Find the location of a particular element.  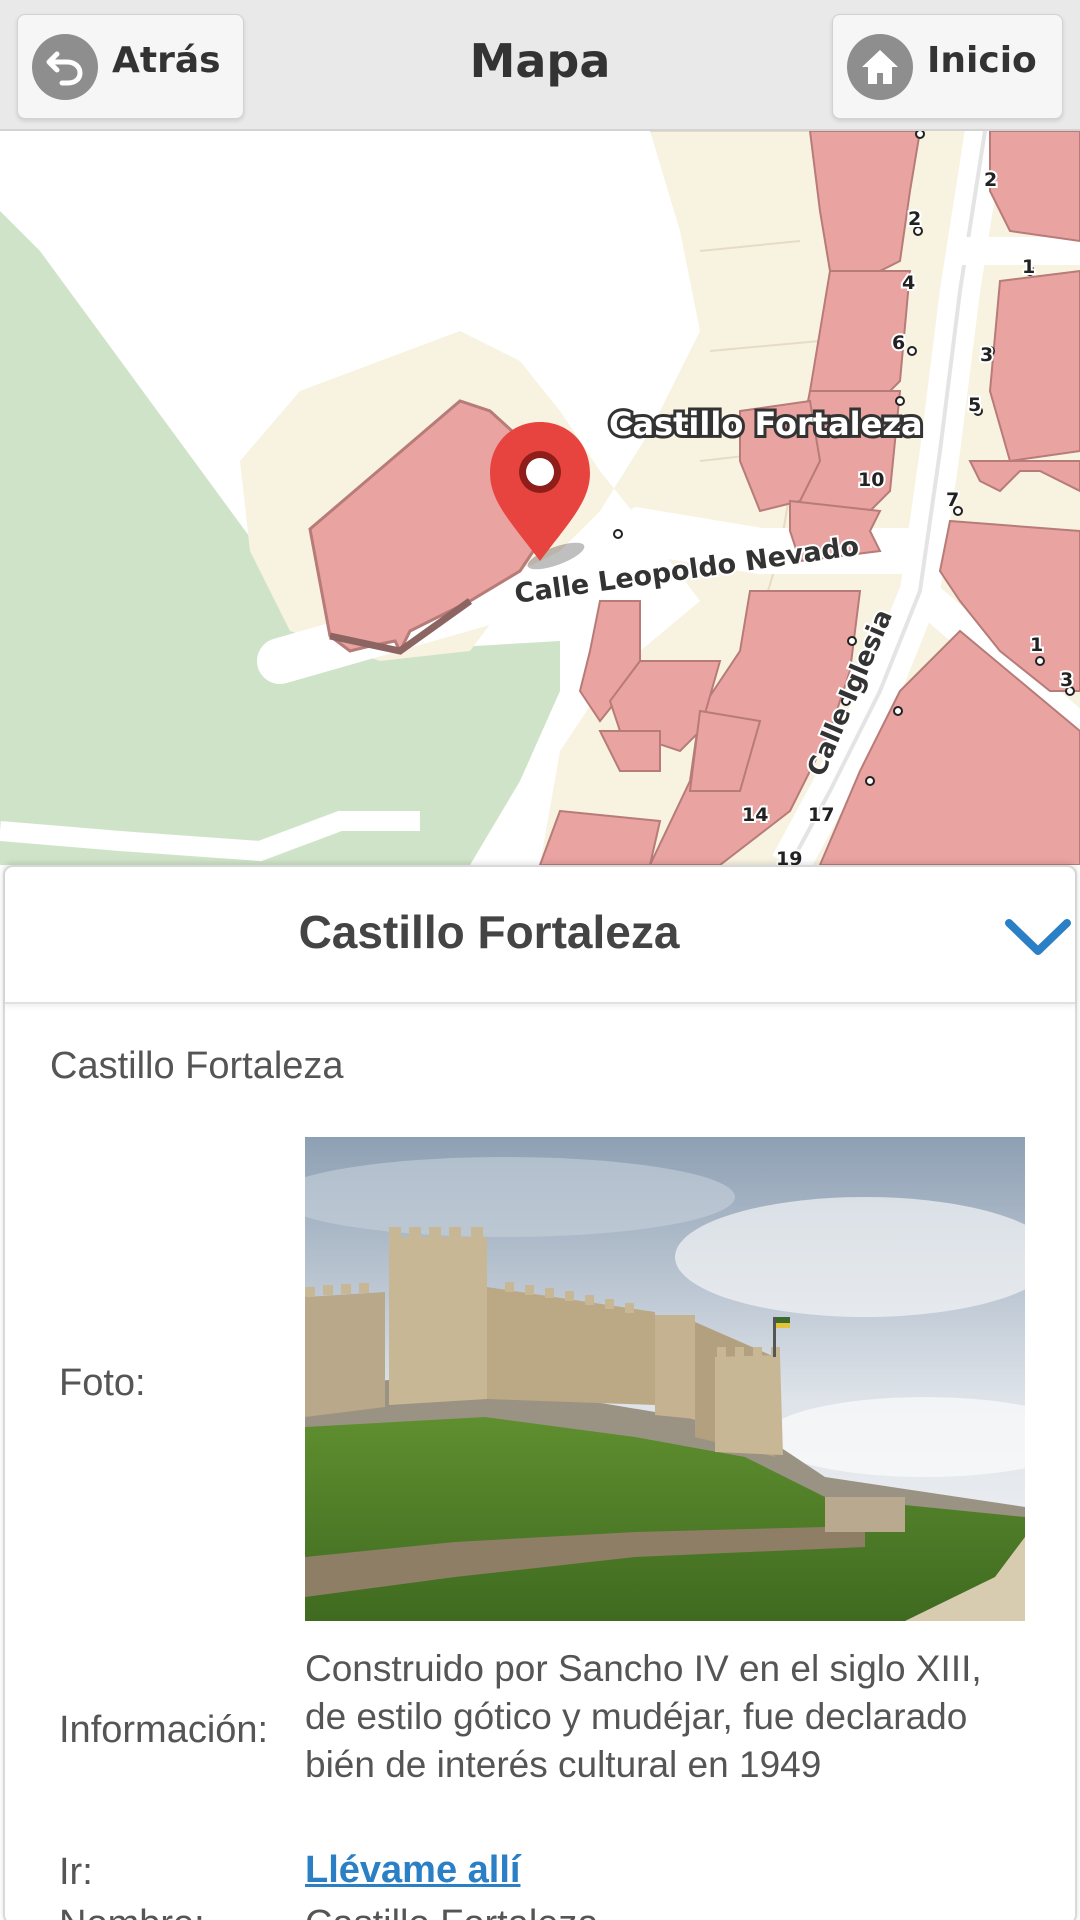

home-button-label: Inicio is located at coordinates (982, 60).